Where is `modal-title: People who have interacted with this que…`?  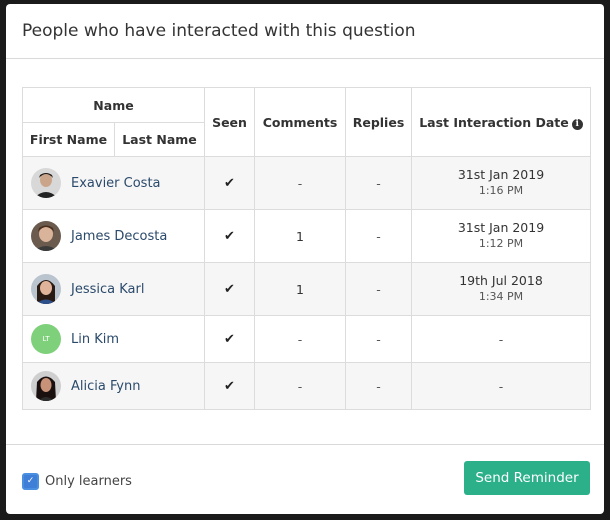
modal-title: People who have interacted with this que… is located at coordinates (219, 31).